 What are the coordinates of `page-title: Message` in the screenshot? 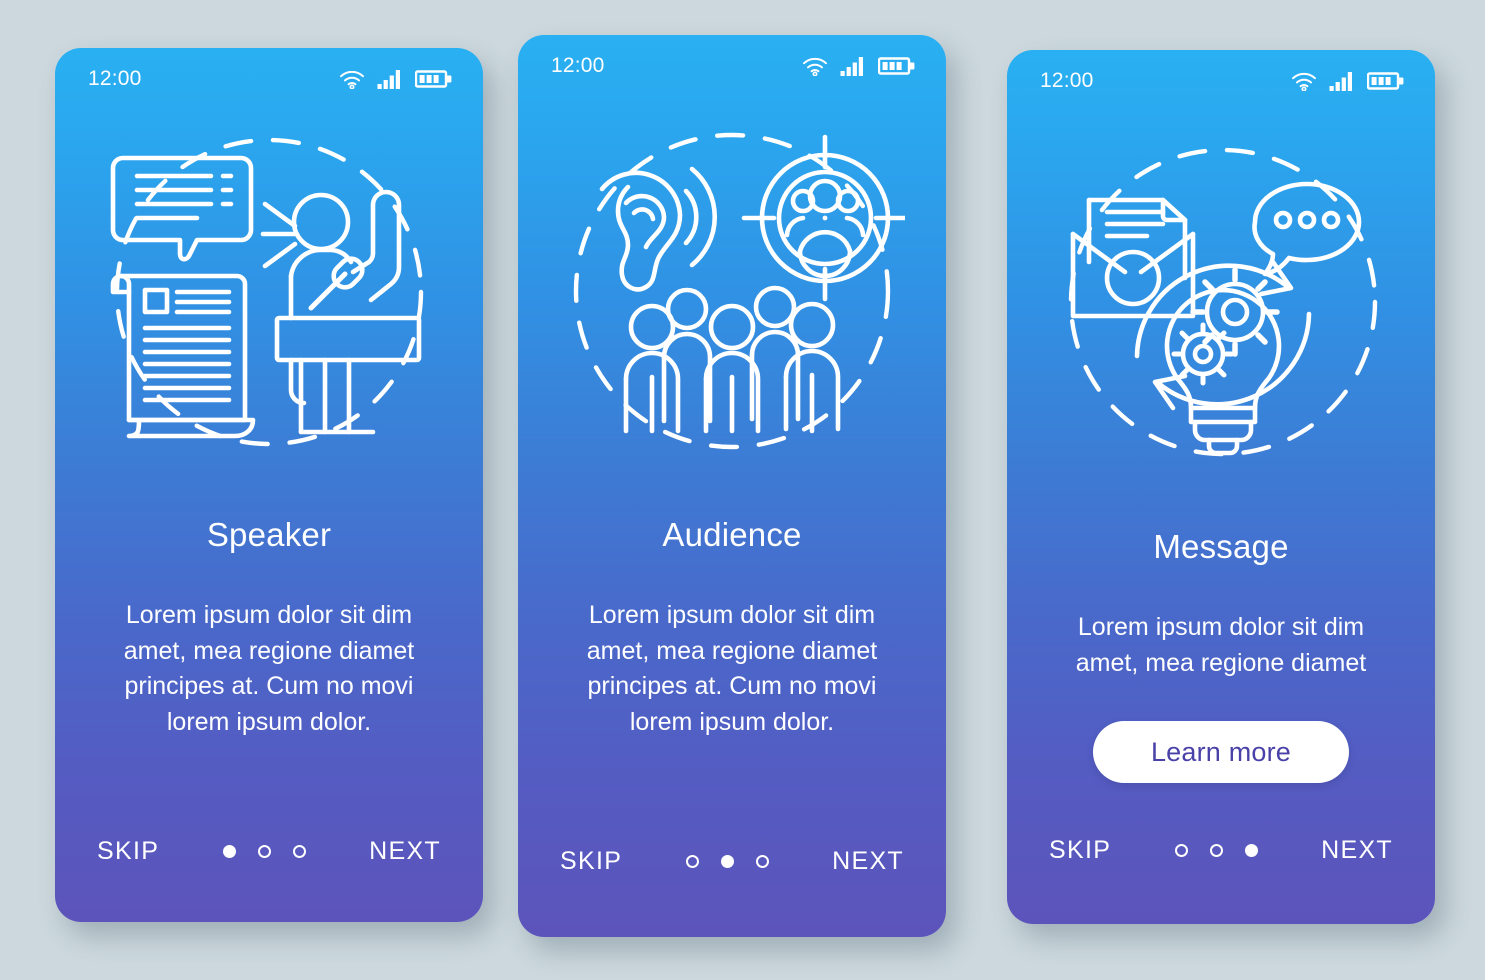 It's located at (1221, 546).